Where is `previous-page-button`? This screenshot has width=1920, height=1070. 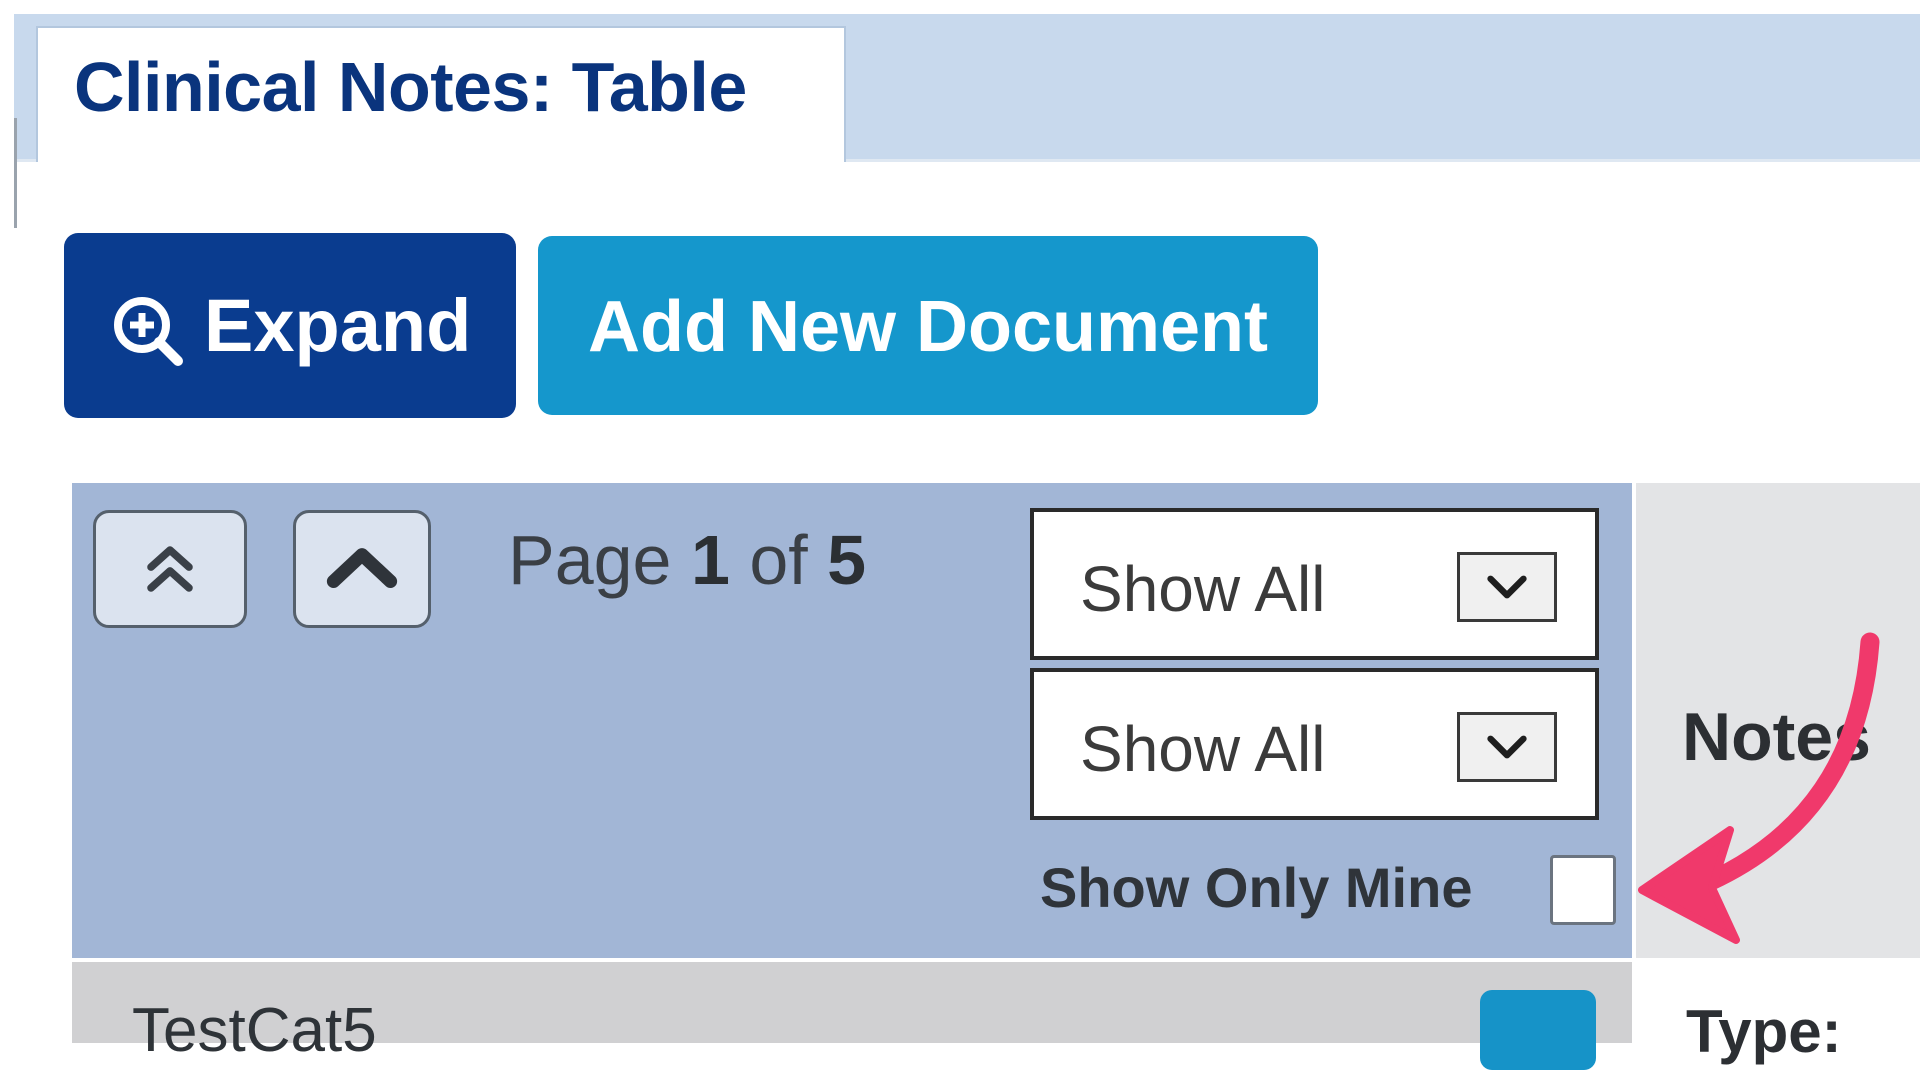
previous-page-button is located at coordinates (362, 569).